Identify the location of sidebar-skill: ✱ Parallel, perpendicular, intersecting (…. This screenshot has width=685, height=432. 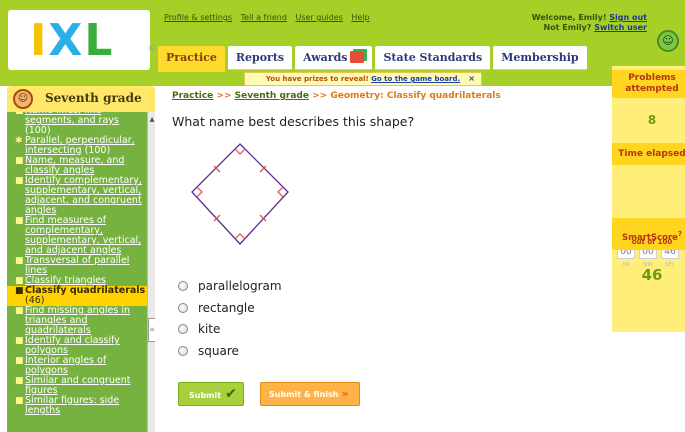
(77, 146).